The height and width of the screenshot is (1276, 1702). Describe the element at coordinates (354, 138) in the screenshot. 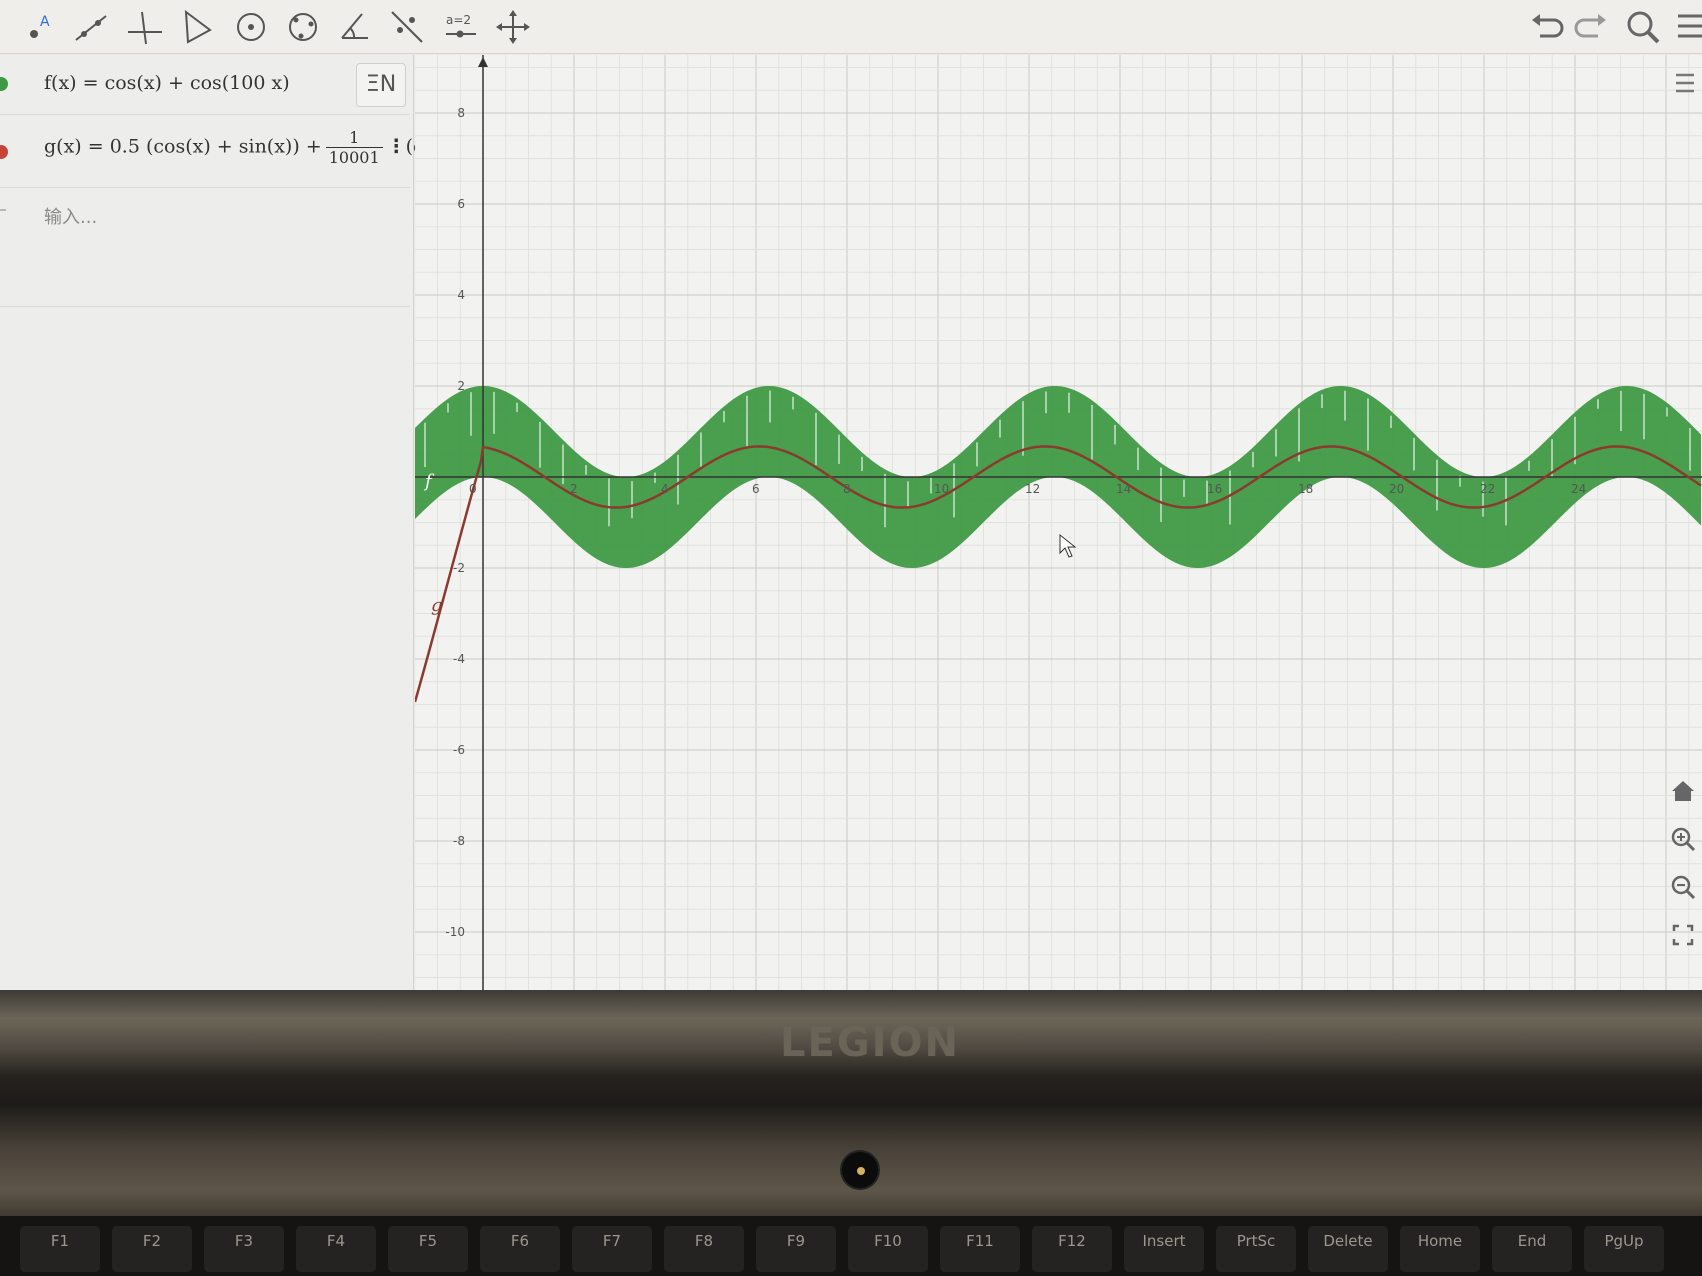

I see `g-fraction-numerator: 1` at that location.